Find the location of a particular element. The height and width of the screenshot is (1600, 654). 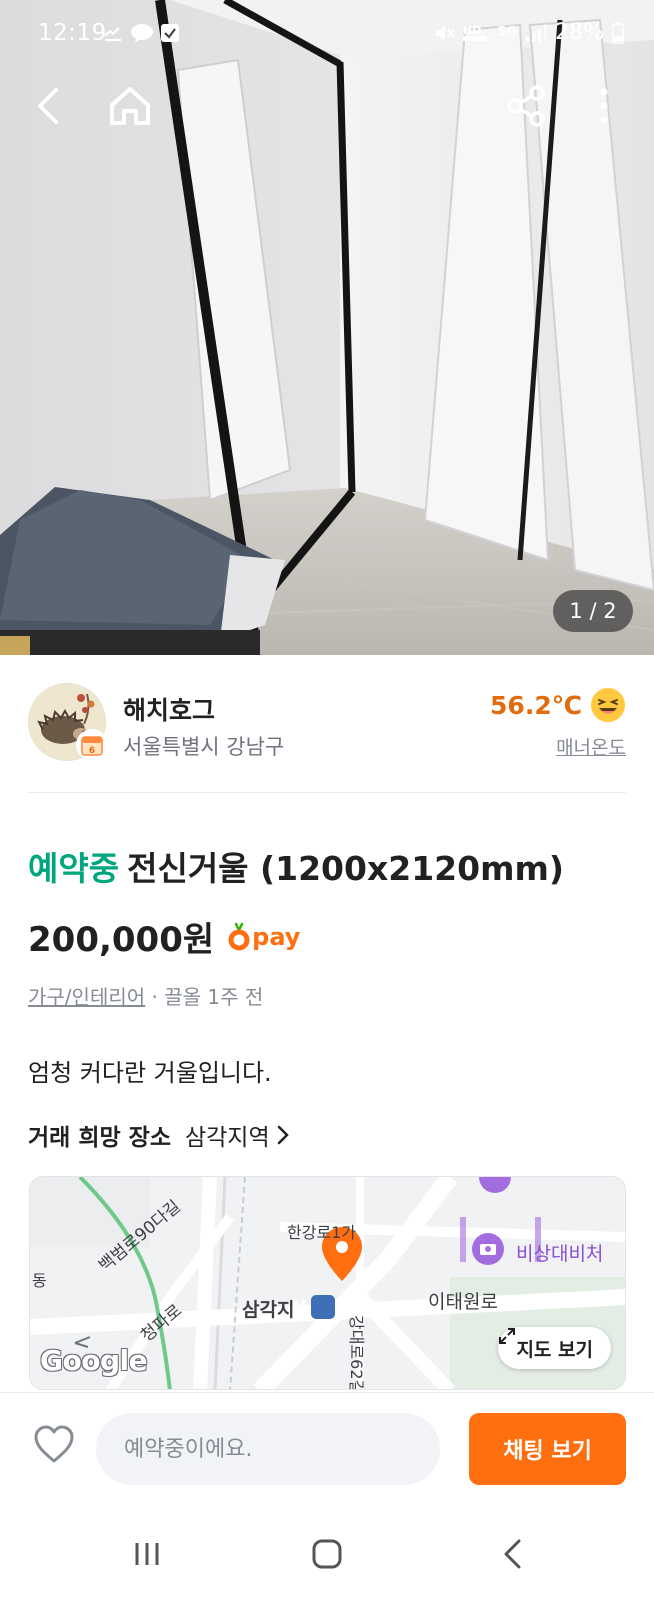

hd-voice-icon: HD is located at coordinates (475, 32).